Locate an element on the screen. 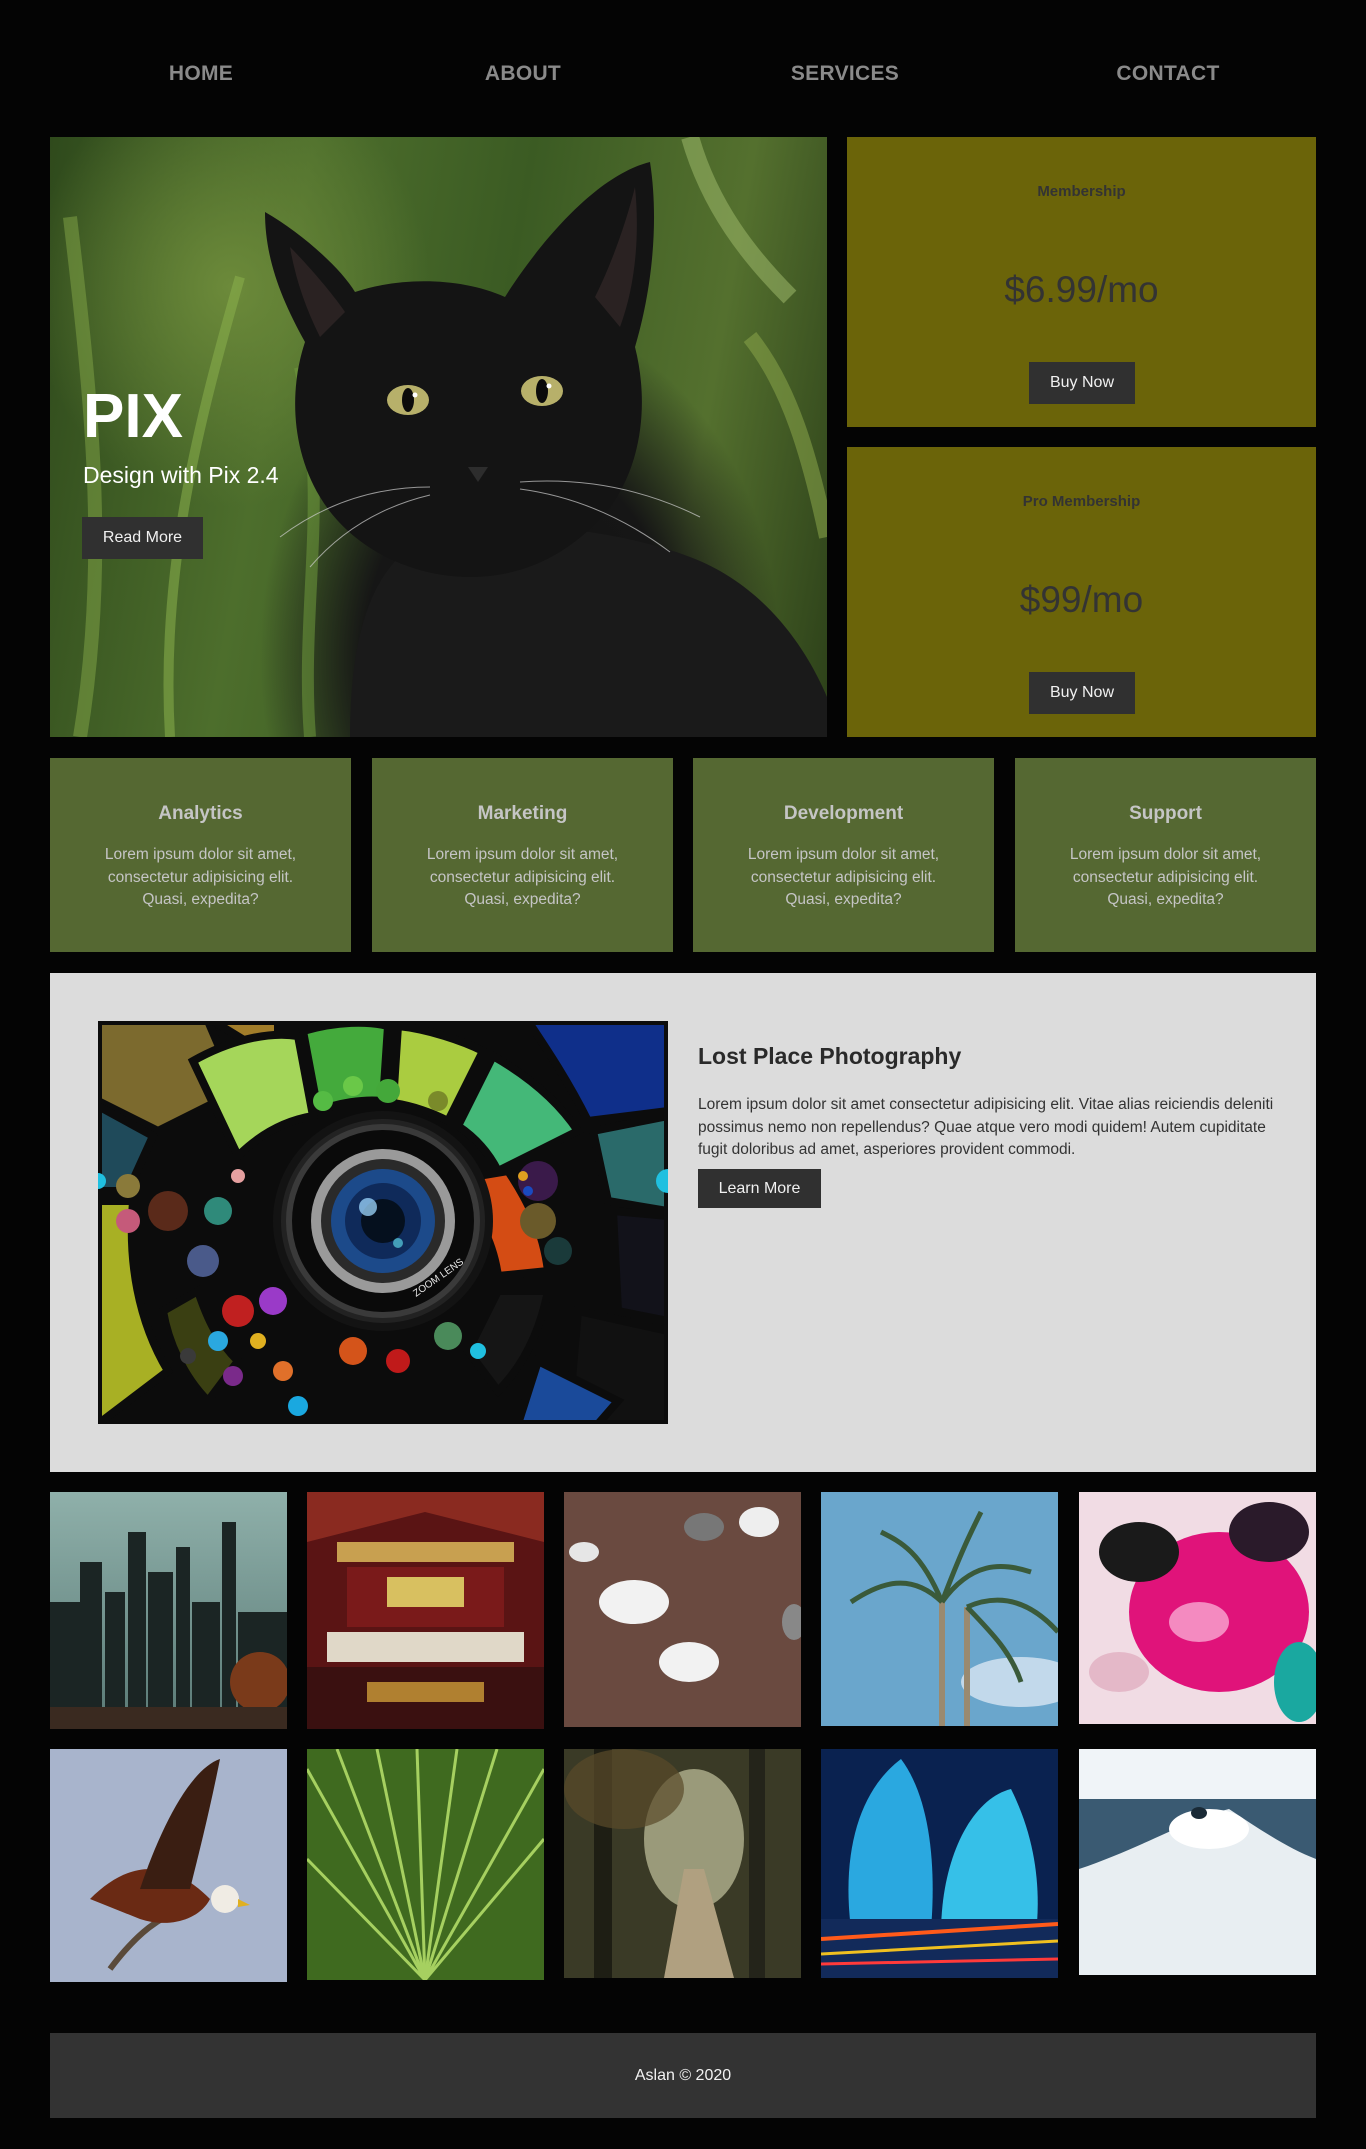 The image size is (1366, 2149). feature-title: Lost Place Photography is located at coordinates (830, 1056).